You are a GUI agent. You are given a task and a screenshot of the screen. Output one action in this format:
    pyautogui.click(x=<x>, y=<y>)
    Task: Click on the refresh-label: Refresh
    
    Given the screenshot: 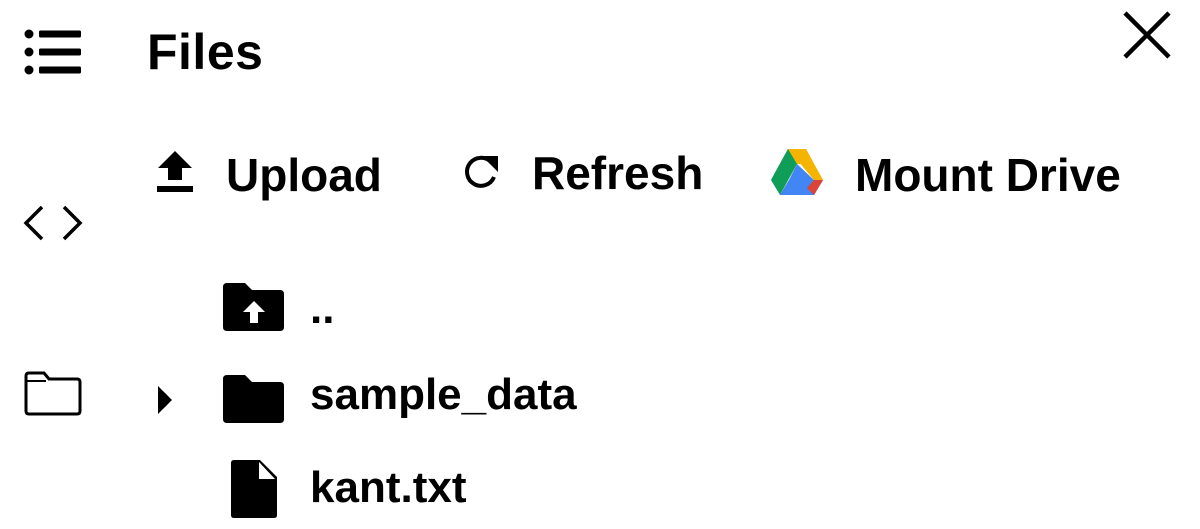 What is the action you would take?
    pyautogui.click(x=618, y=173)
    